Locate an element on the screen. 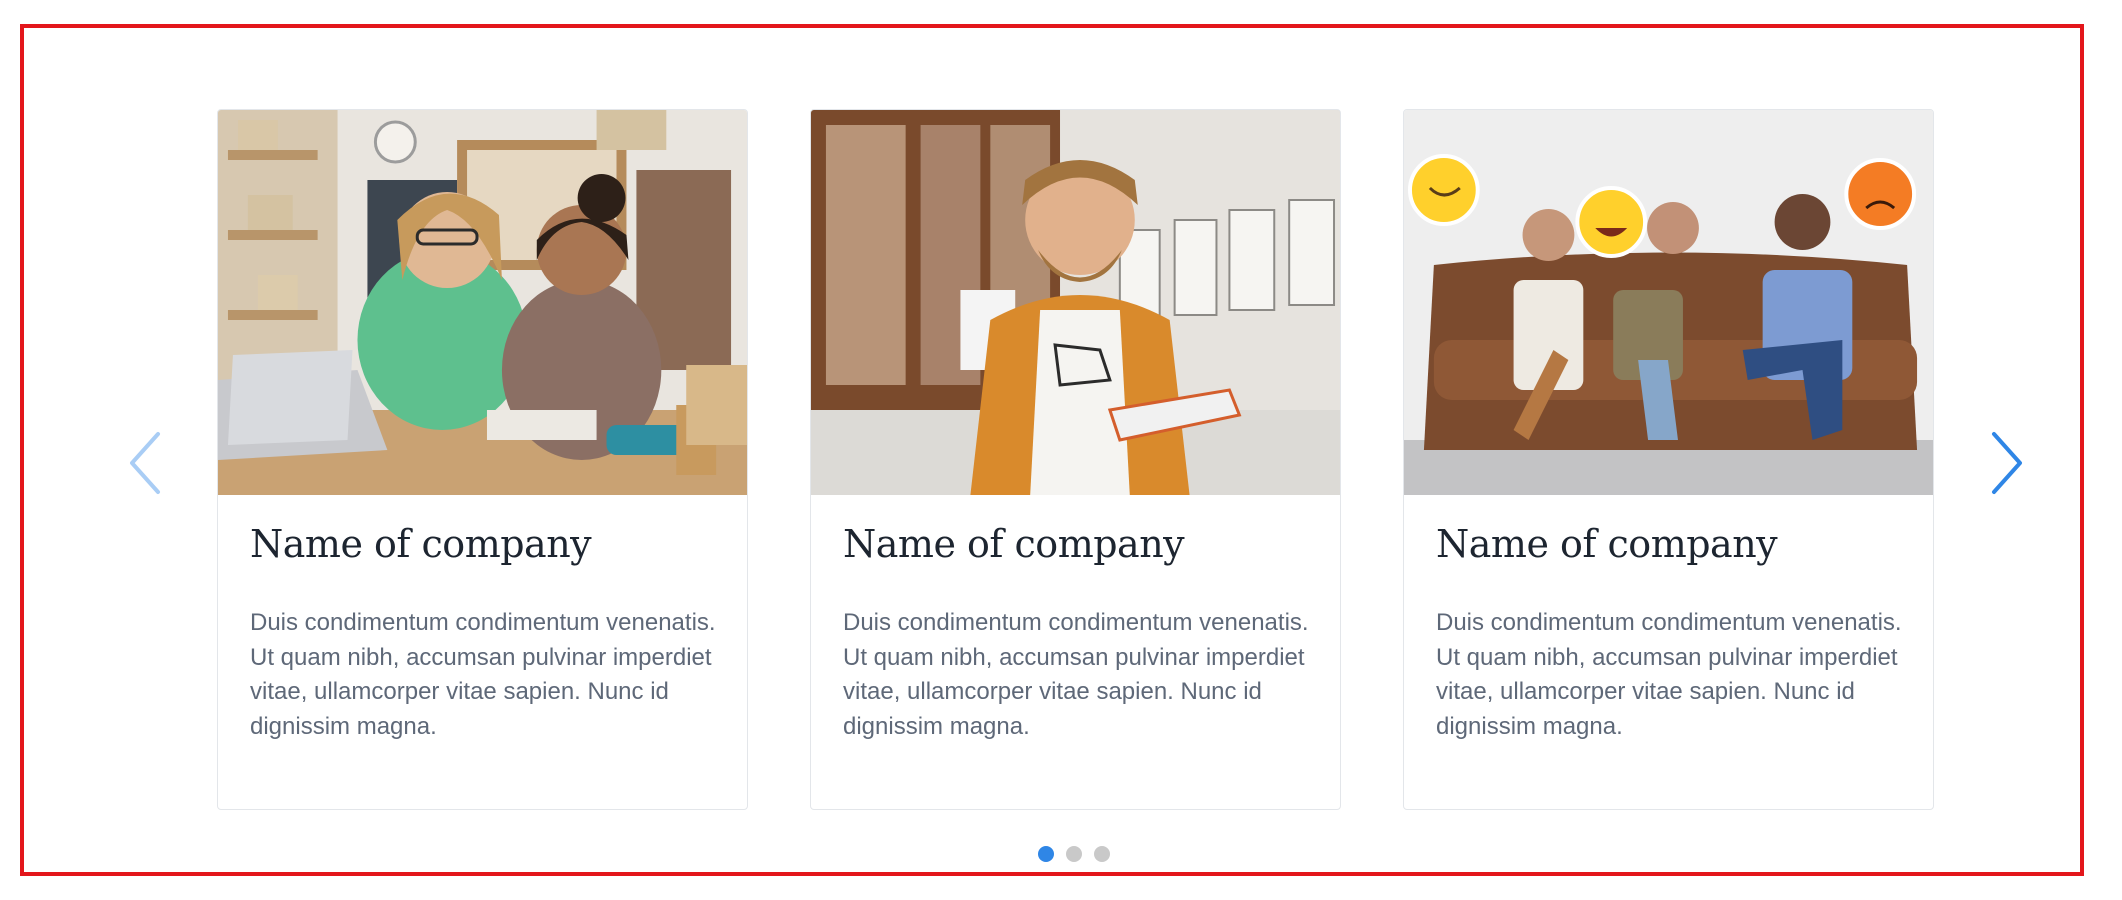  card-image-two-women-working is located at coordinates (482, 302).